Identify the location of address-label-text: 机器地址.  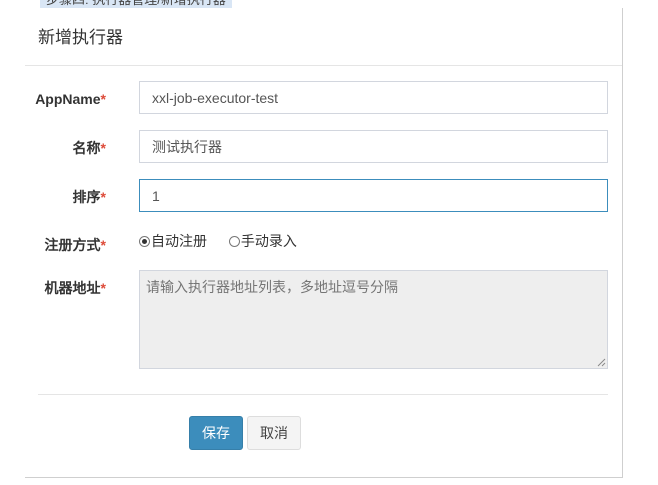
(72, 288).